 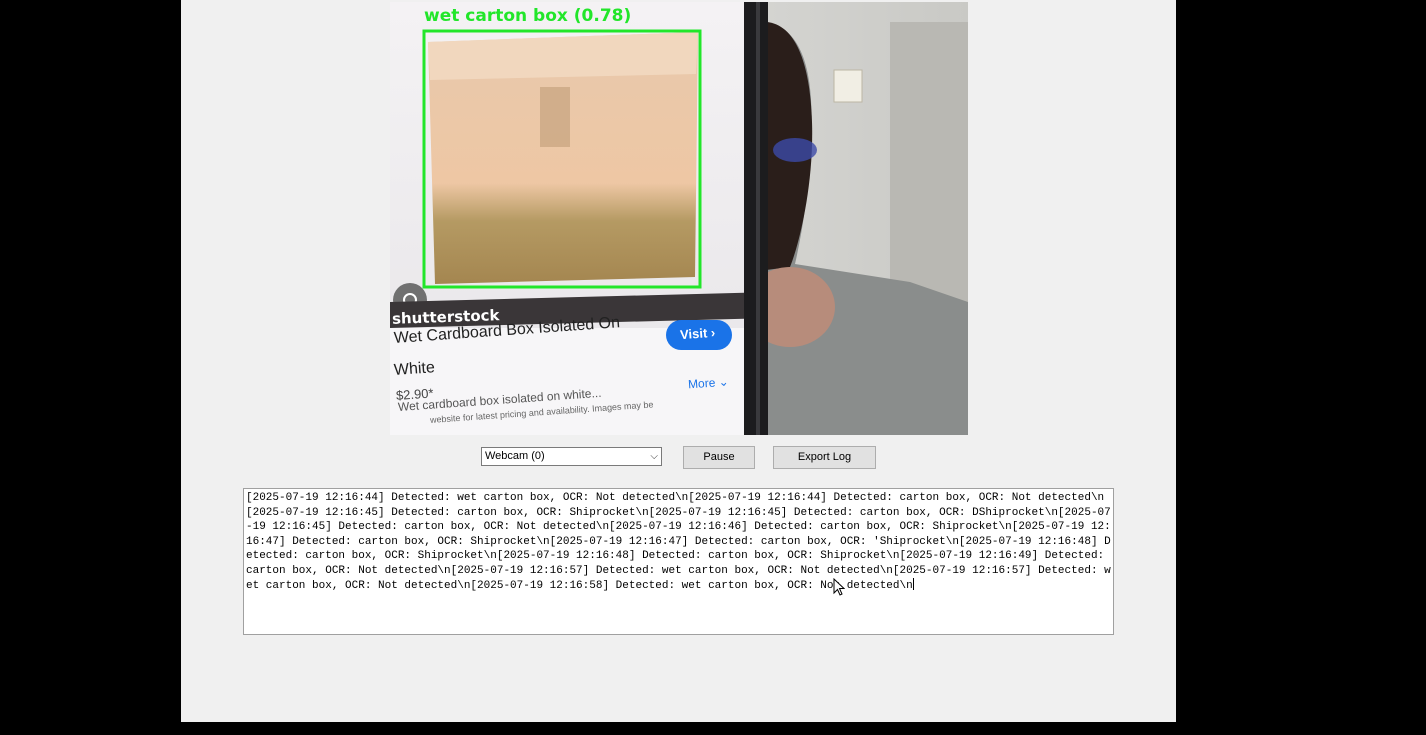 What do you see at coordinates (654, 456) in the screenshot?
I see `chevron-down-icon: ⌵` at bounding box center [654, 456].